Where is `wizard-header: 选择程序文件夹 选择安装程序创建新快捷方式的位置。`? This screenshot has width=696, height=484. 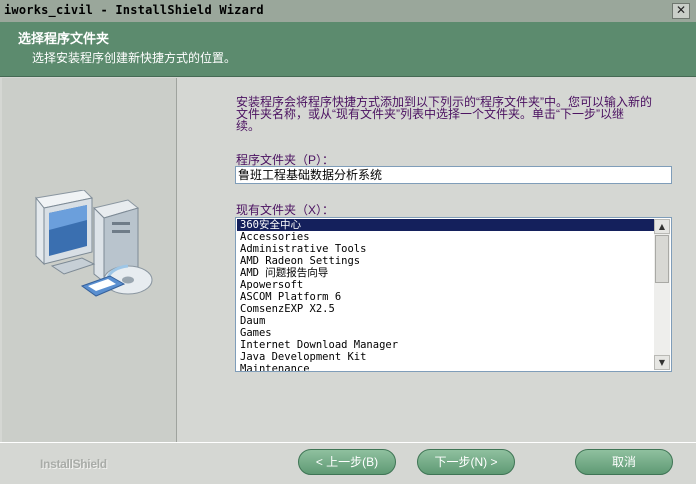
wizard-header: 选择程序文件夹 选择安装程序创建新快捷方式的位置。 is located at coordinates (348, 49).